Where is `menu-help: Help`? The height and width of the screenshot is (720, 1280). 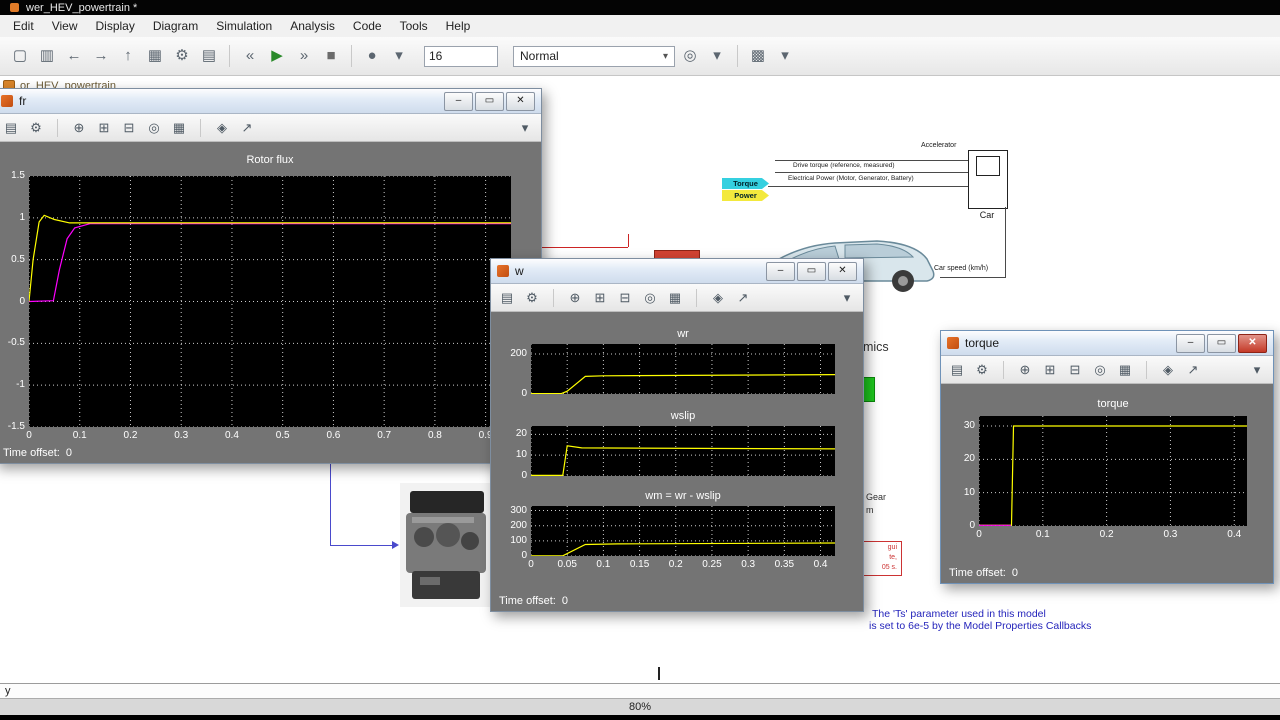 menu-help: Help is located at coordinates (458, 26).